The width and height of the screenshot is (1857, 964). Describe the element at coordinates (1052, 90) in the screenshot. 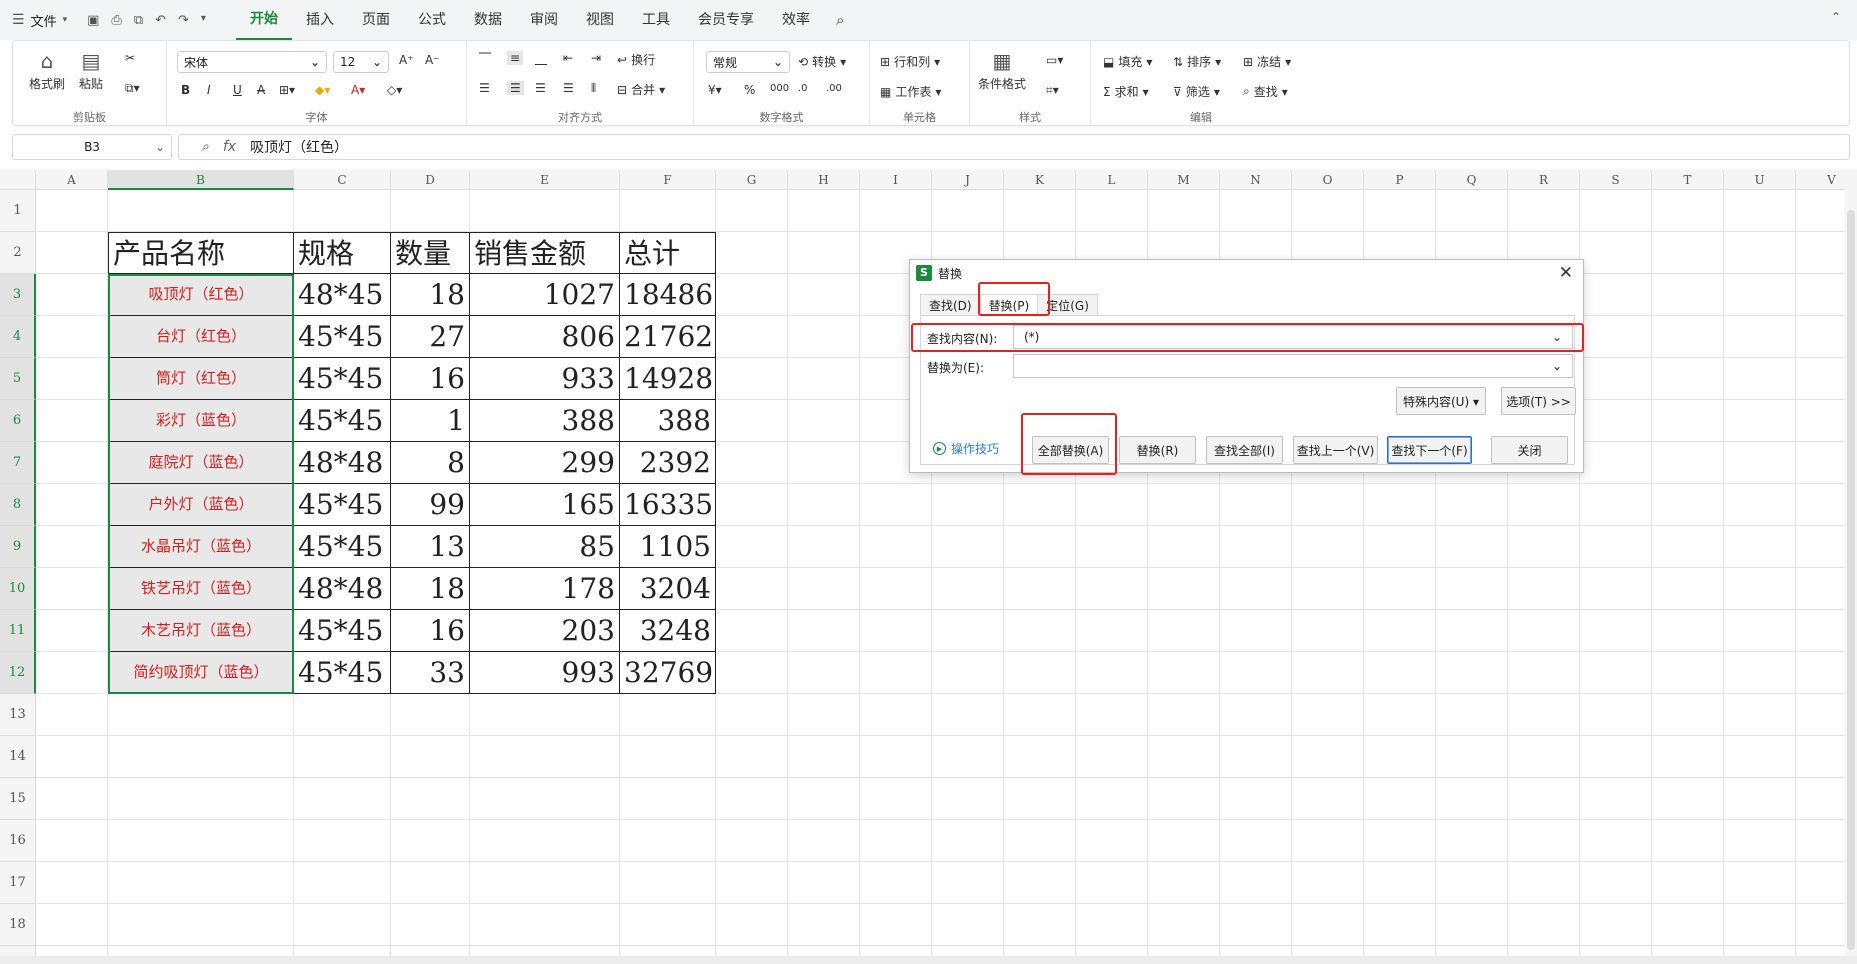

I see `table-style-icon: ⌗▾` at that location.